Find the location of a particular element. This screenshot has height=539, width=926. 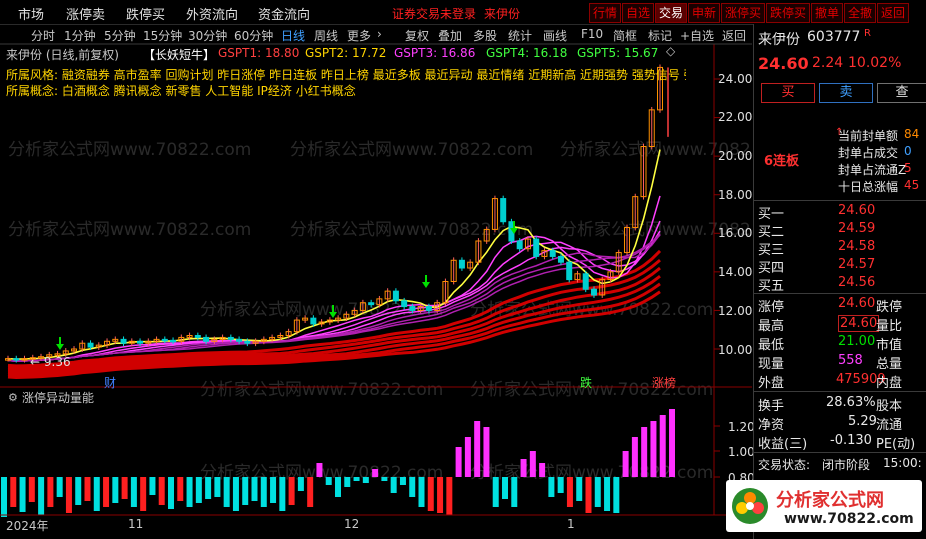

stat-label: 总量 is located at coordinates (889, 364).